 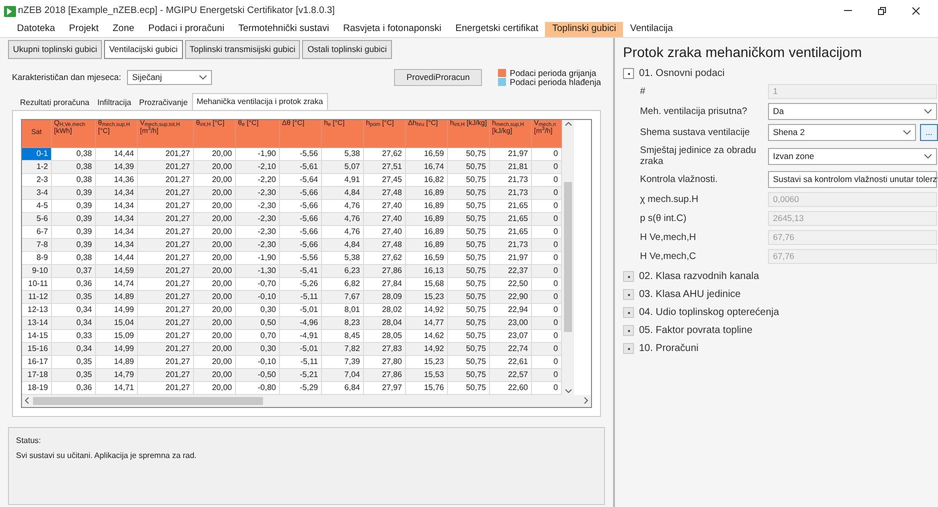 I want to click on readonly-field: 2645,13, so click(x=852, y=218).